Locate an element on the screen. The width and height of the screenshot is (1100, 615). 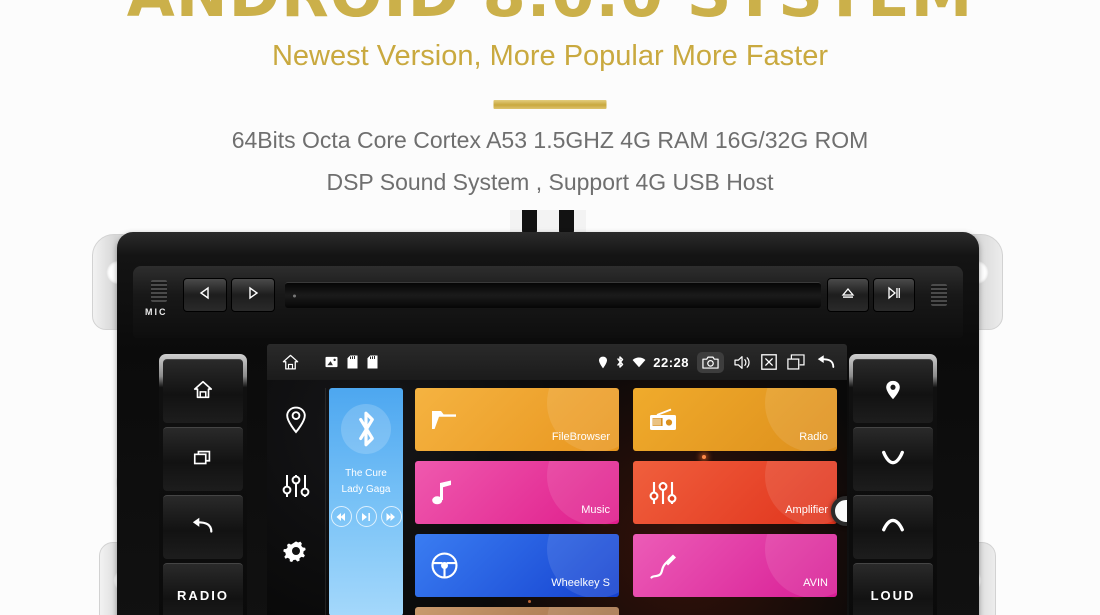
sdcard-1-icon is located at coordinates (352, 362).